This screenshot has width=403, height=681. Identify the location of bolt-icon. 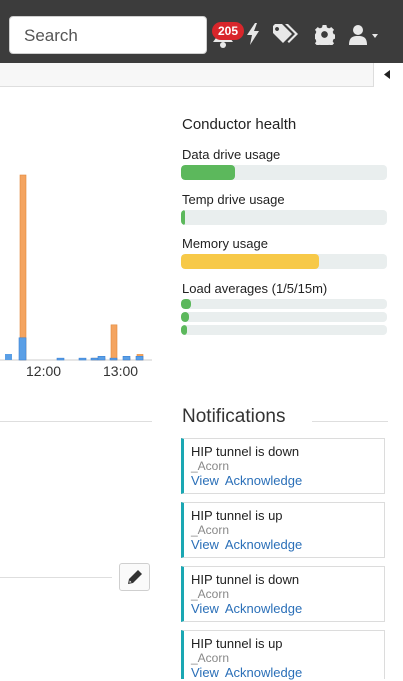
(253, 34).